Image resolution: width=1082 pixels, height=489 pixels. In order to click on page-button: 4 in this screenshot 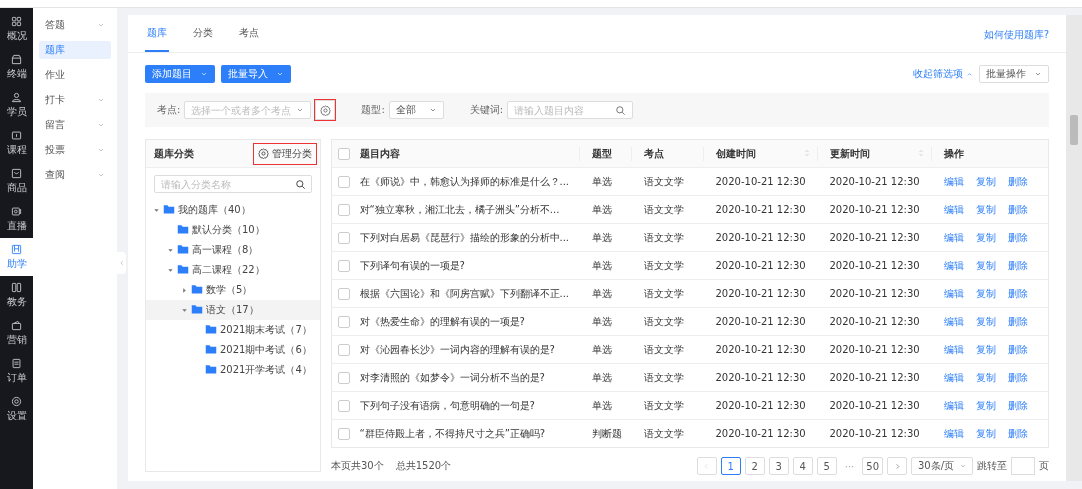, I will do `click(802, 466)`.